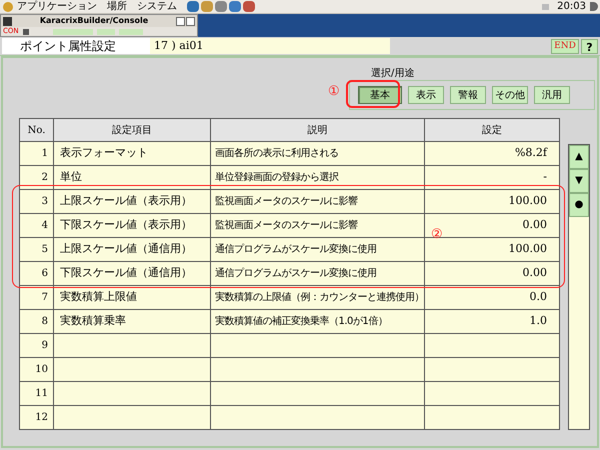  Describe the element at coordinates (25, 31) in the screenshot. I see `toolbar-icon` at that location.